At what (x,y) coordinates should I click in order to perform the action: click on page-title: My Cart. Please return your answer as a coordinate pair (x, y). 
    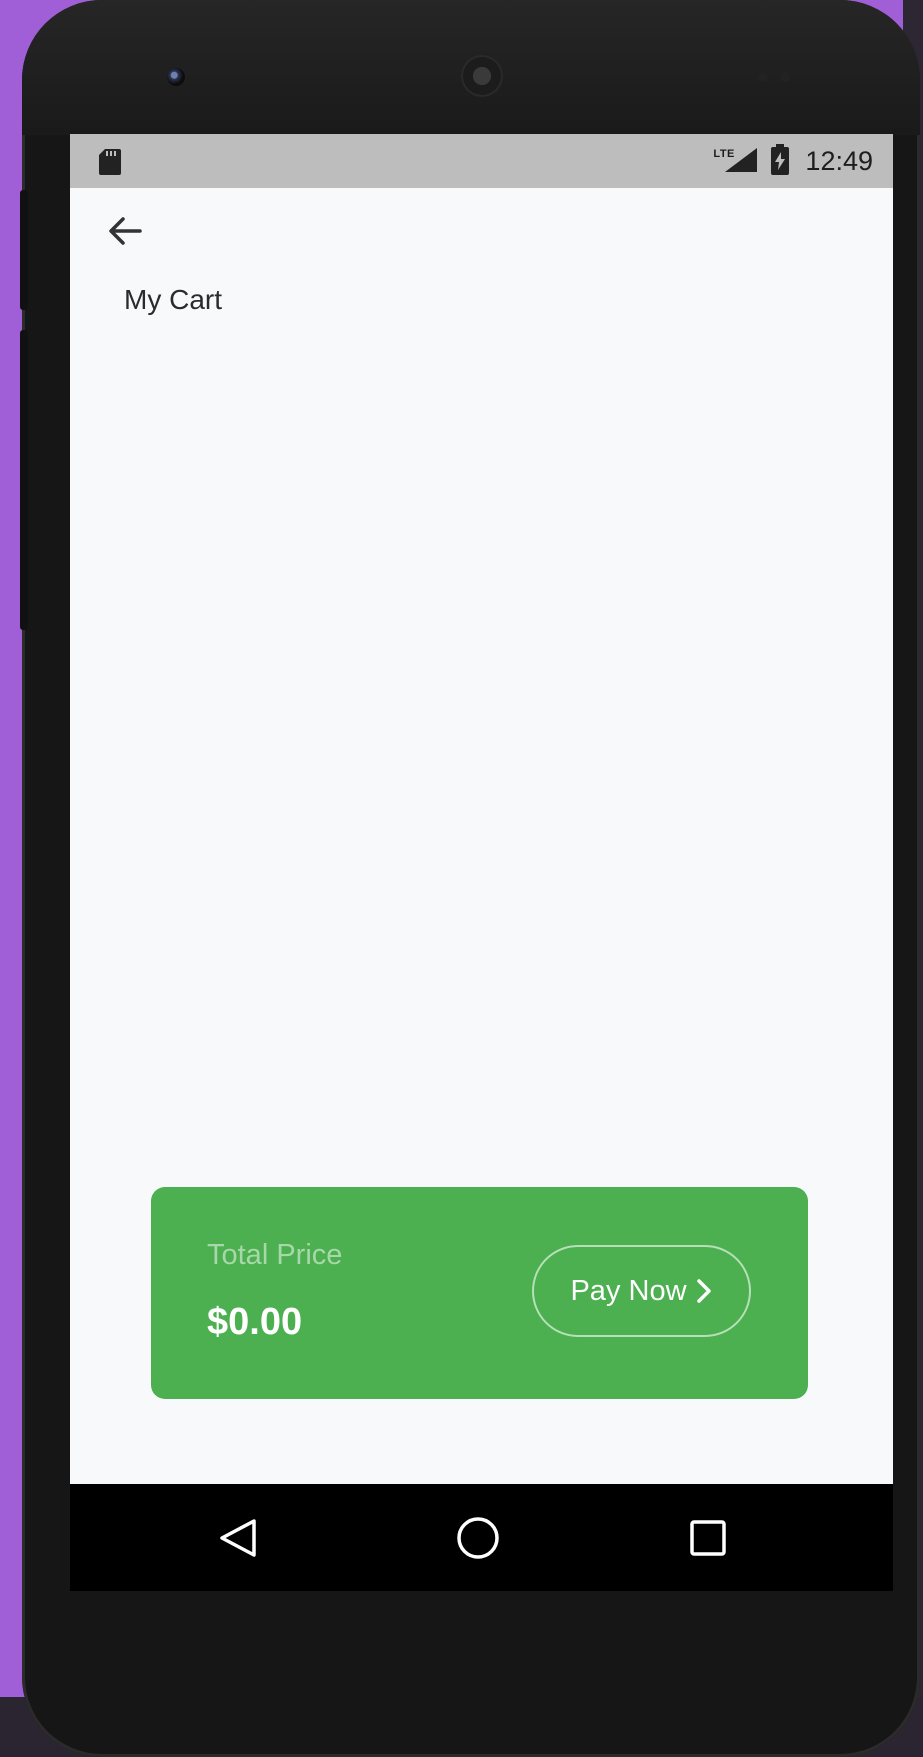
    Looking at the image, I should click on (173, 299).